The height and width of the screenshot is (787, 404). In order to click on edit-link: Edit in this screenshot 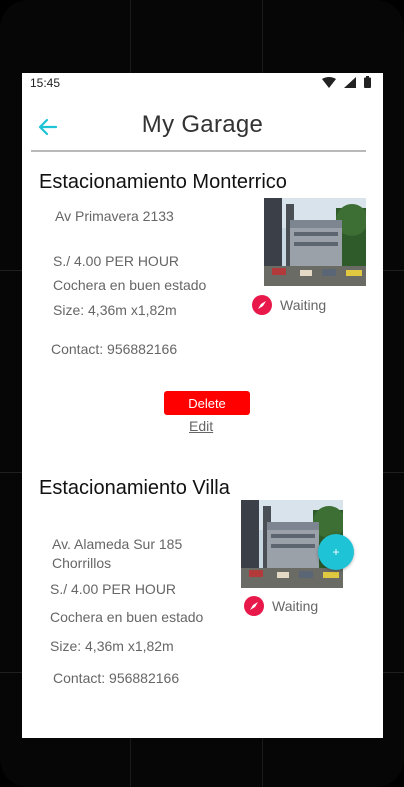, I will do `click(201, 426)`.